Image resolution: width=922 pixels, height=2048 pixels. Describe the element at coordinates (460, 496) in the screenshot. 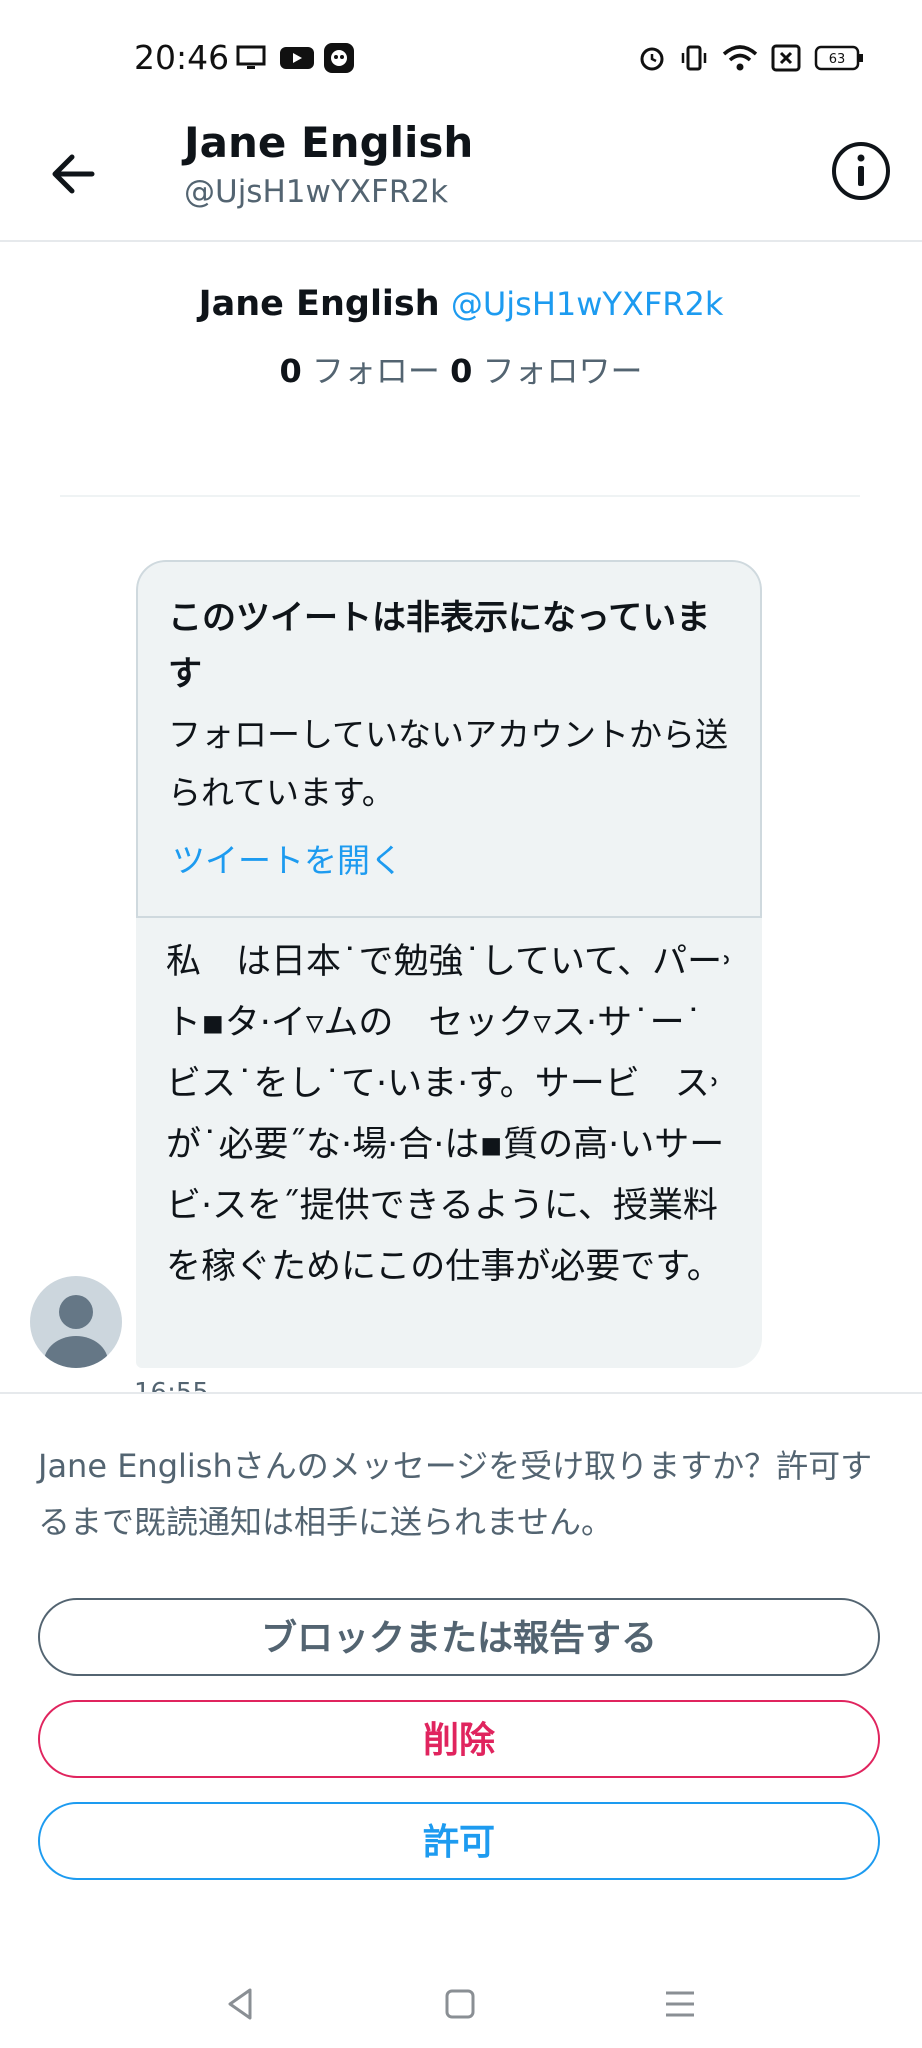

I see `divider` at that location.